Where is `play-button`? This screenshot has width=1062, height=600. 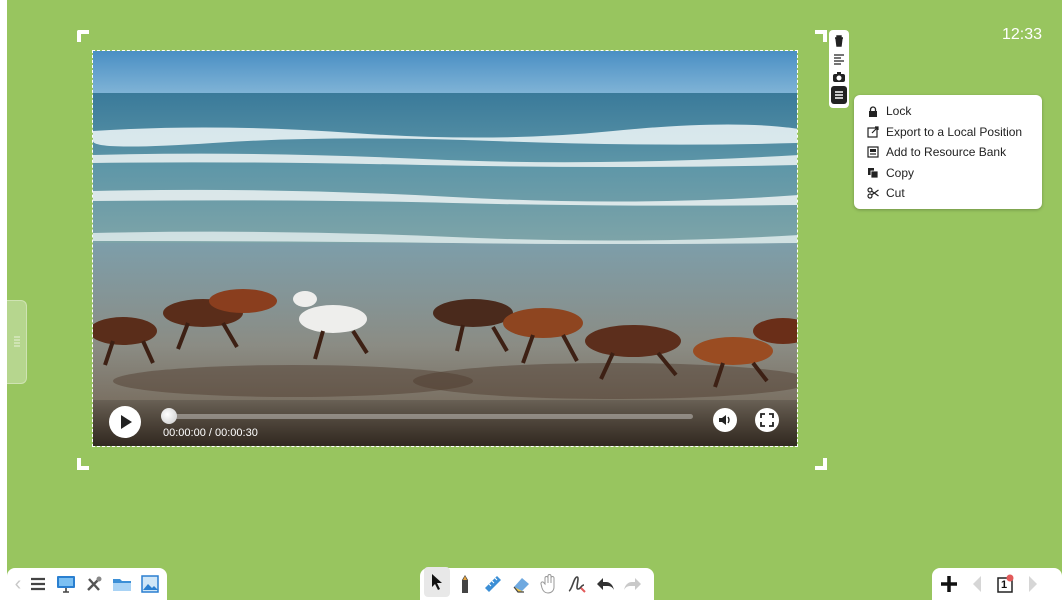 play-button is located at coordinates (125, 422).